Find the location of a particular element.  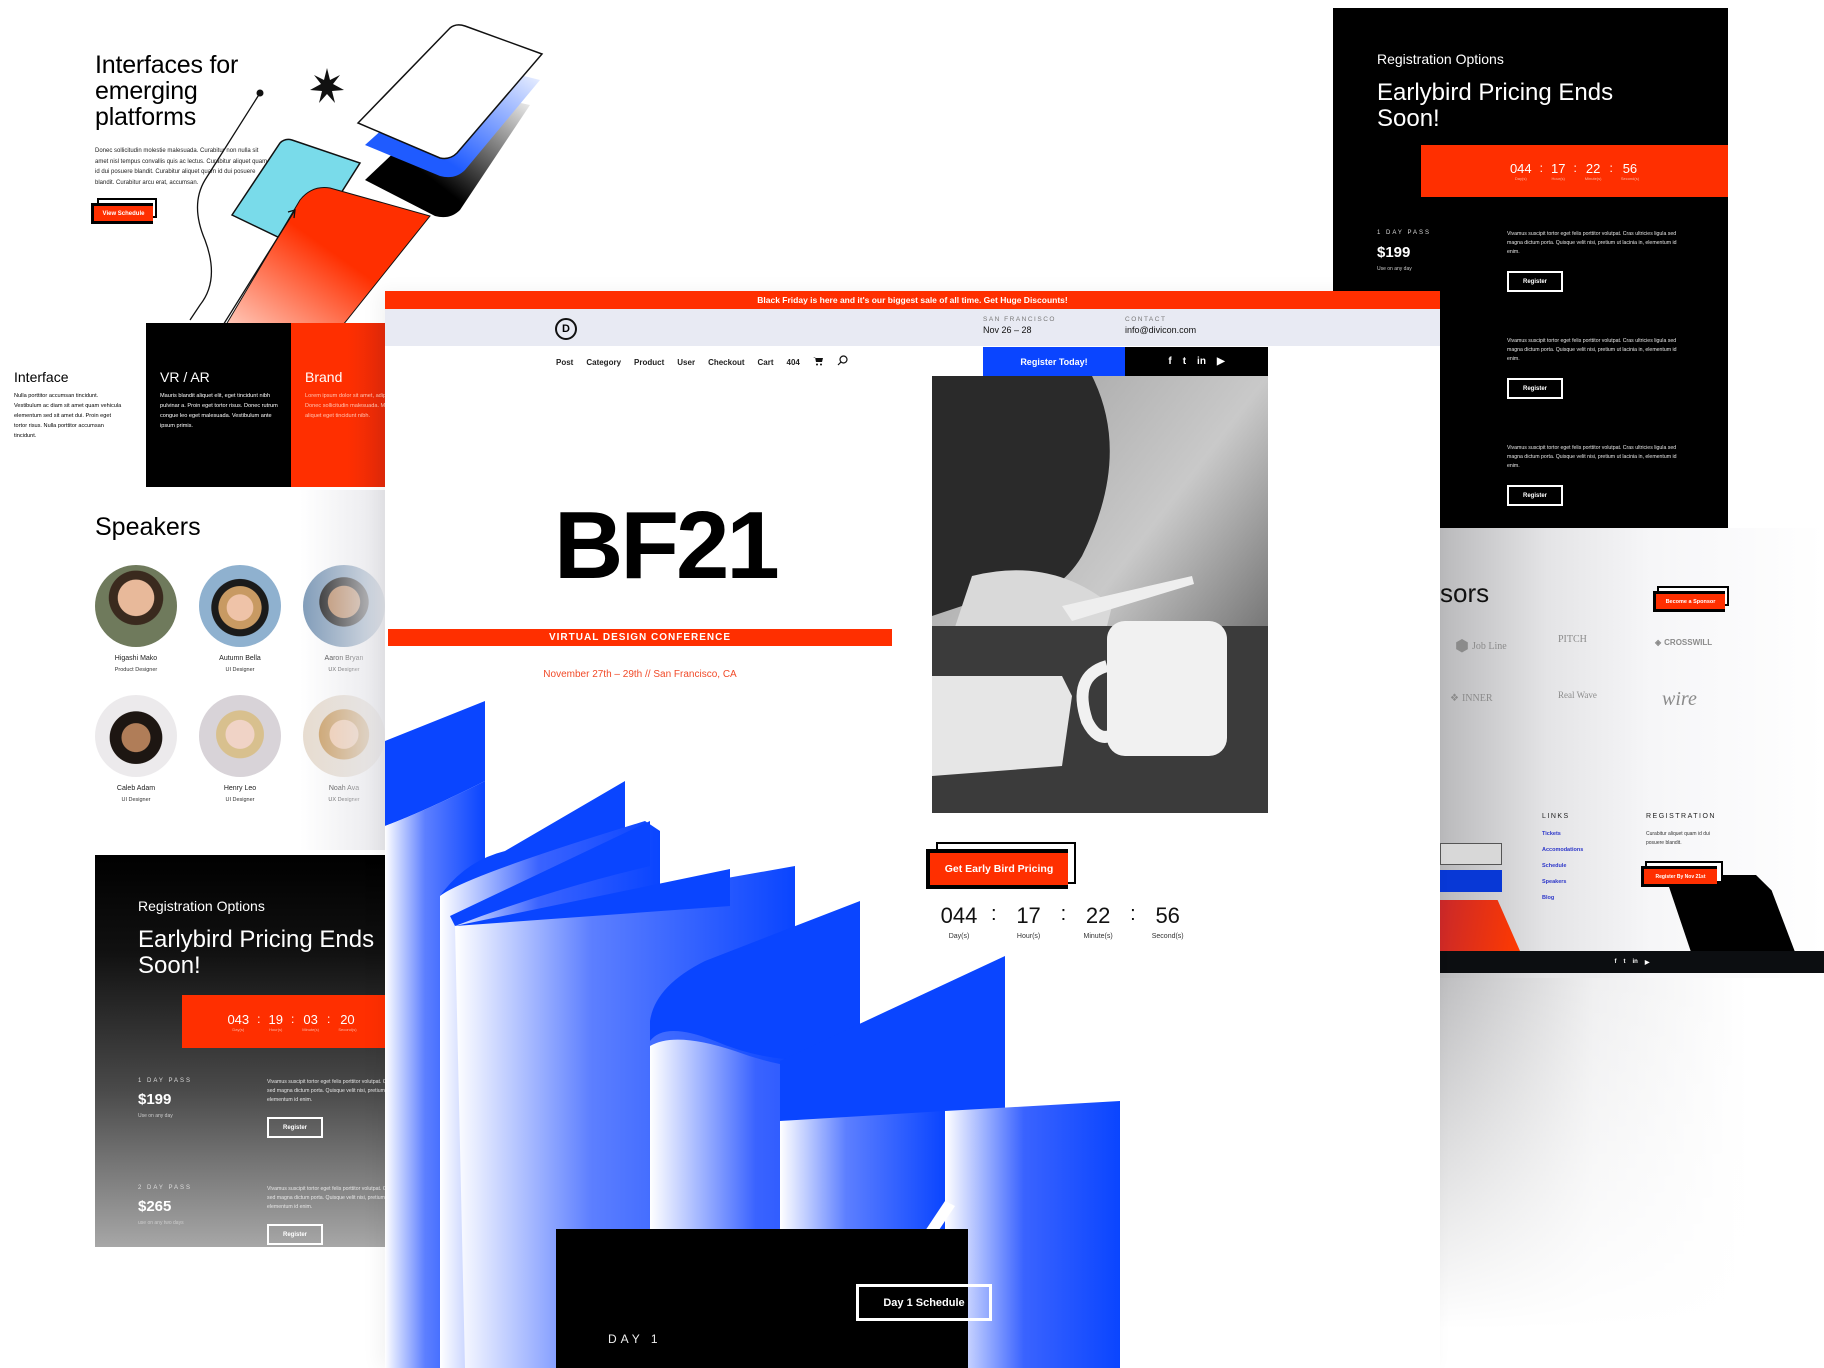

speaker-name: Autumn Bella is located at coordinates (240, 658).